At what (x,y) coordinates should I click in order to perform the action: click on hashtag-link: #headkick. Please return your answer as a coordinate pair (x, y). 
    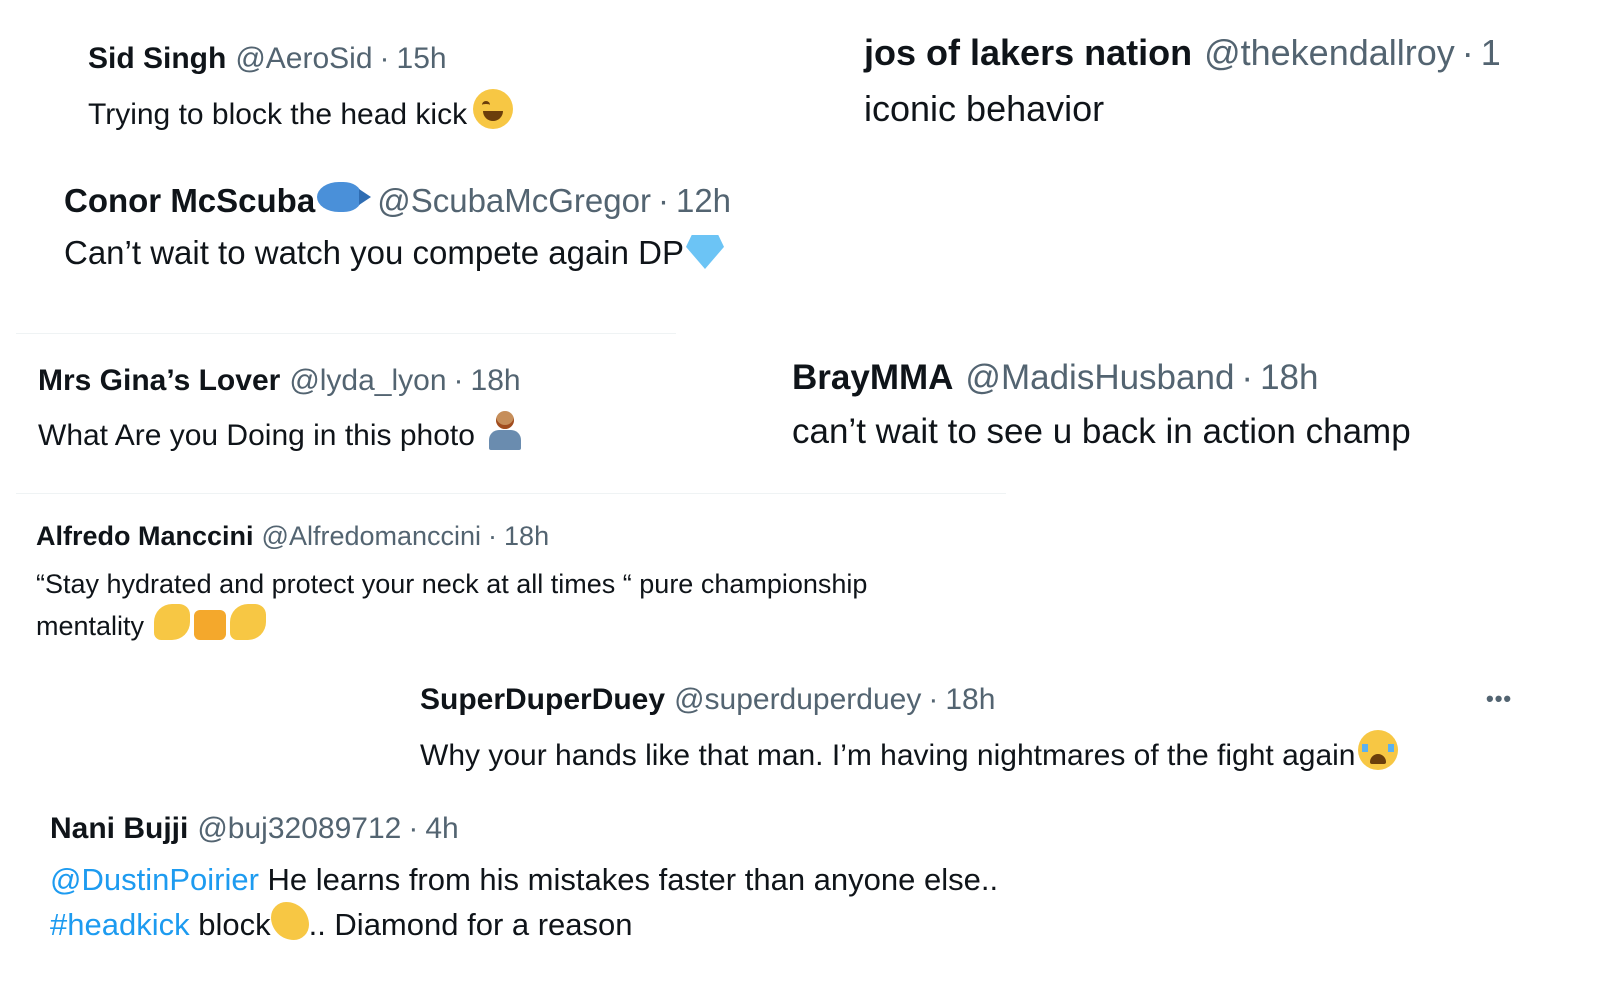
    Looking at the image, I should click on (120, 924).